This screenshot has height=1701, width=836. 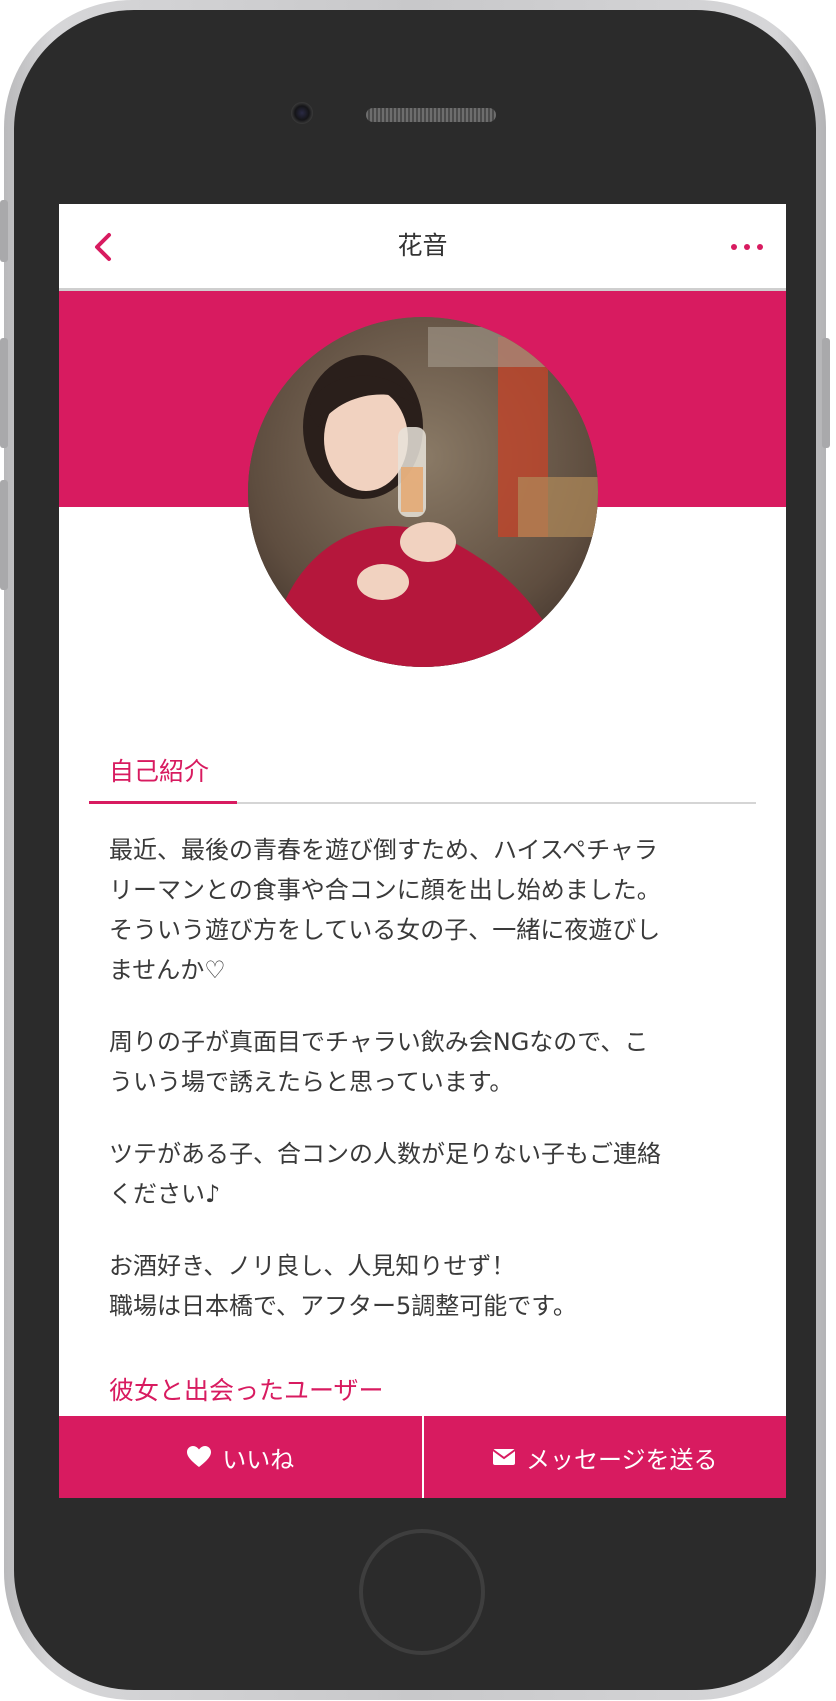 What do you see at coordinates (4, 393) in the screenshot?
I see `volume-up-button` at bounding box center [4, 393].